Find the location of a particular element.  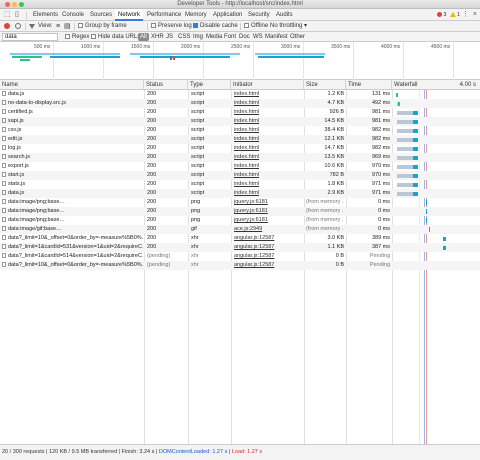

type-filter-font: Font is located at coordinates (230, 37).